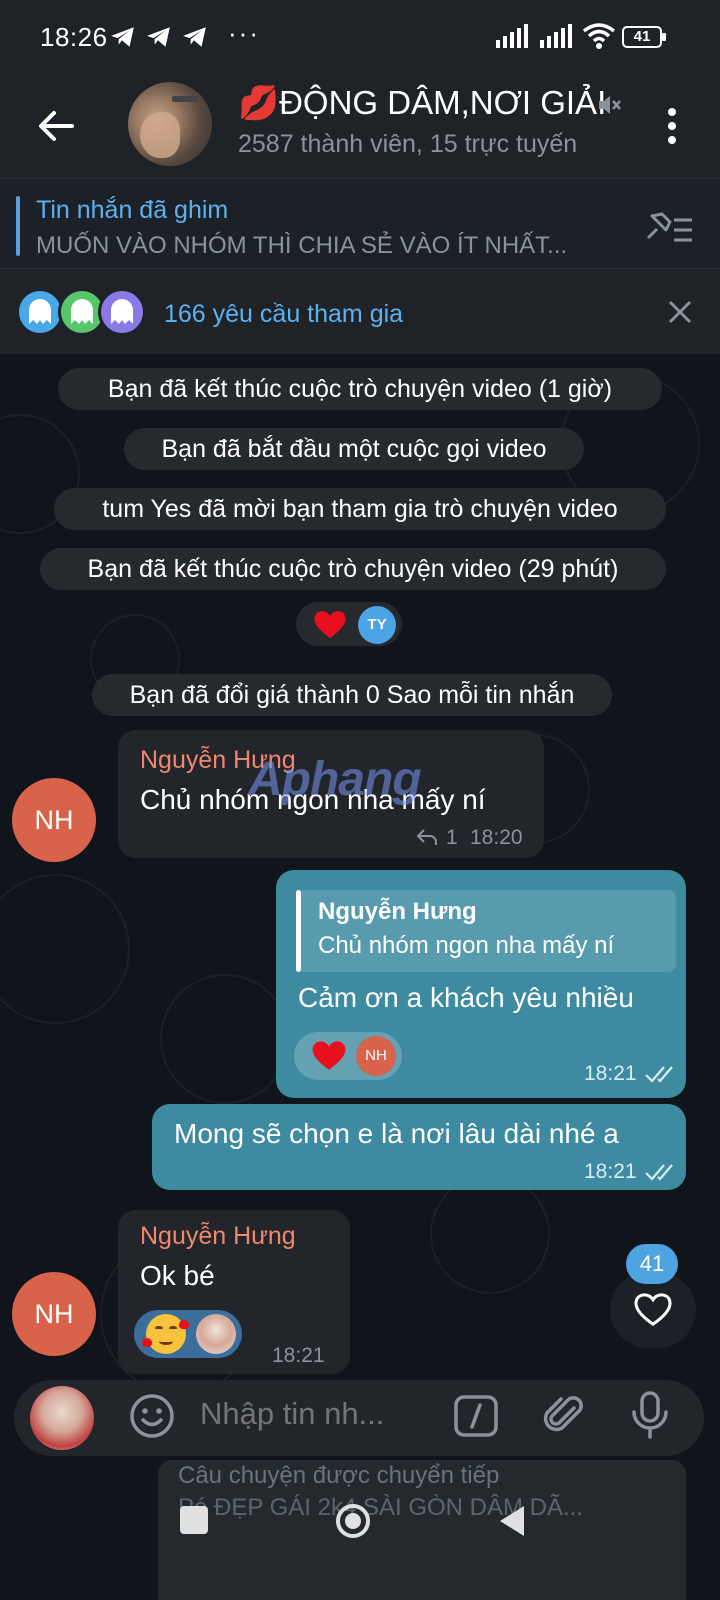  What do you see at coordinates (283, 314) in the screenshot?
I see `join-requests-label: 166 yêu cầu tham gia` at bounding box center [283, 314].